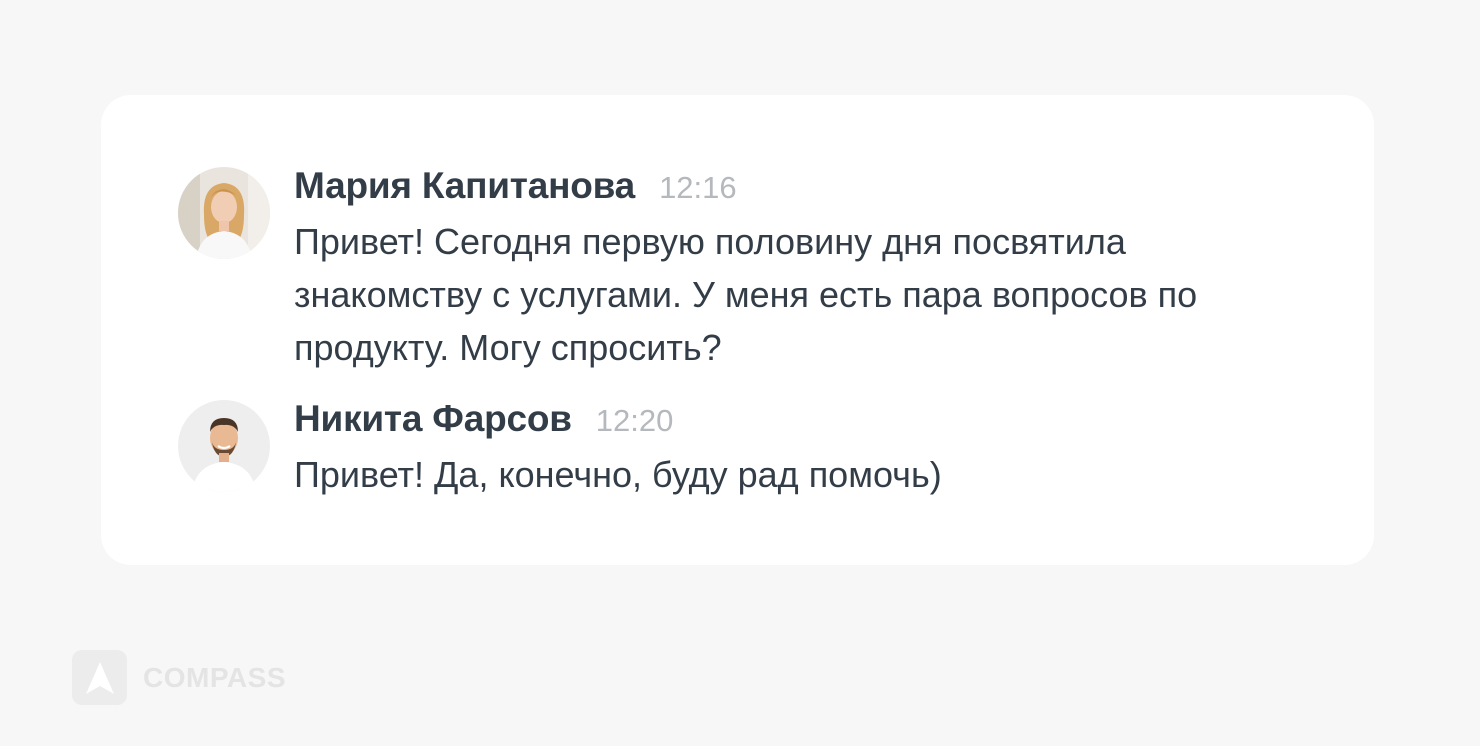  Describe the element at coordinates (634, 420) in the screenshot. I see `message-time: 12:20` at that location.